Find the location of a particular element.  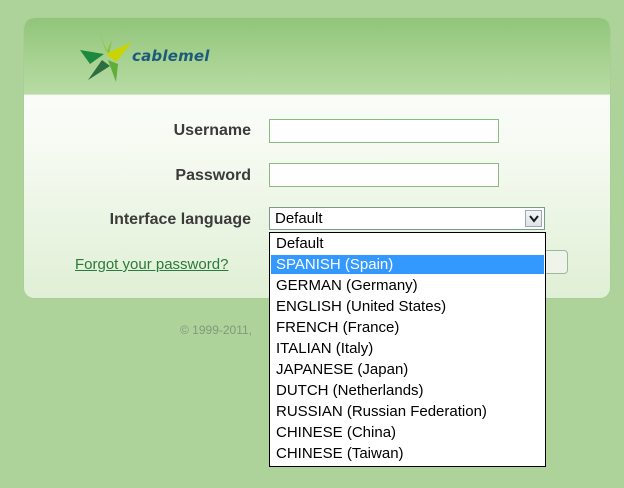

language-option: FRENCH (France) is located at coordinates (407, 327).